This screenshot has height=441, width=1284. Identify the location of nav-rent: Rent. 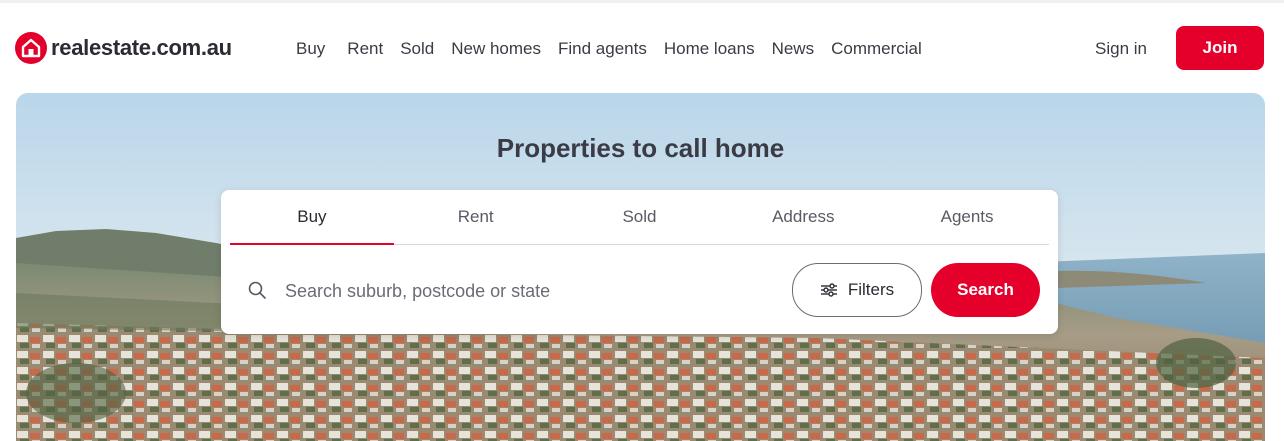
(365, 49).